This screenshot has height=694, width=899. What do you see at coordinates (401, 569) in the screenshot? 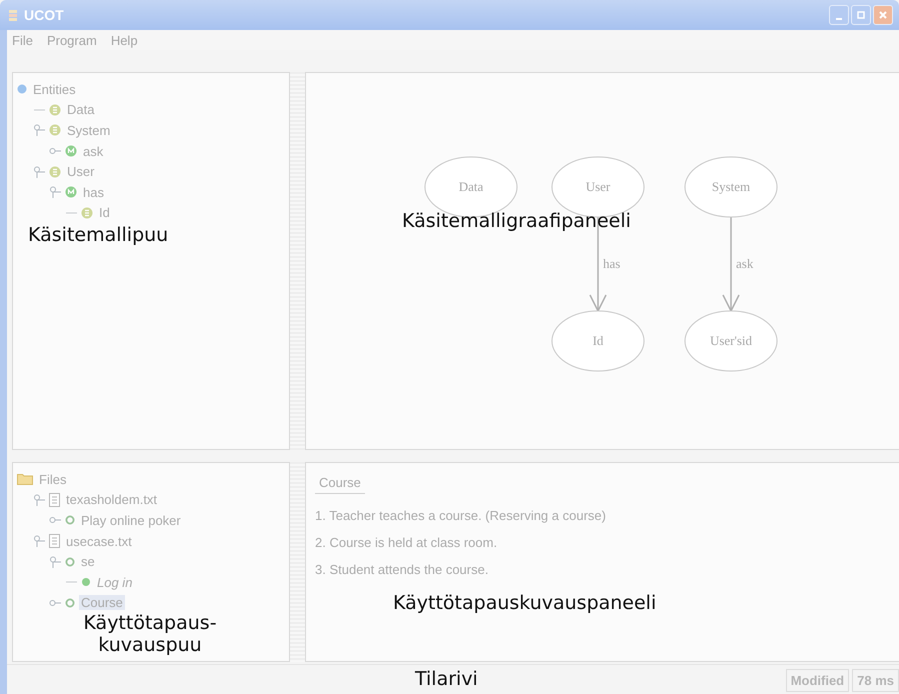
I see `description-line: 3. Student attends the course.` at bounding box center [401, 569].